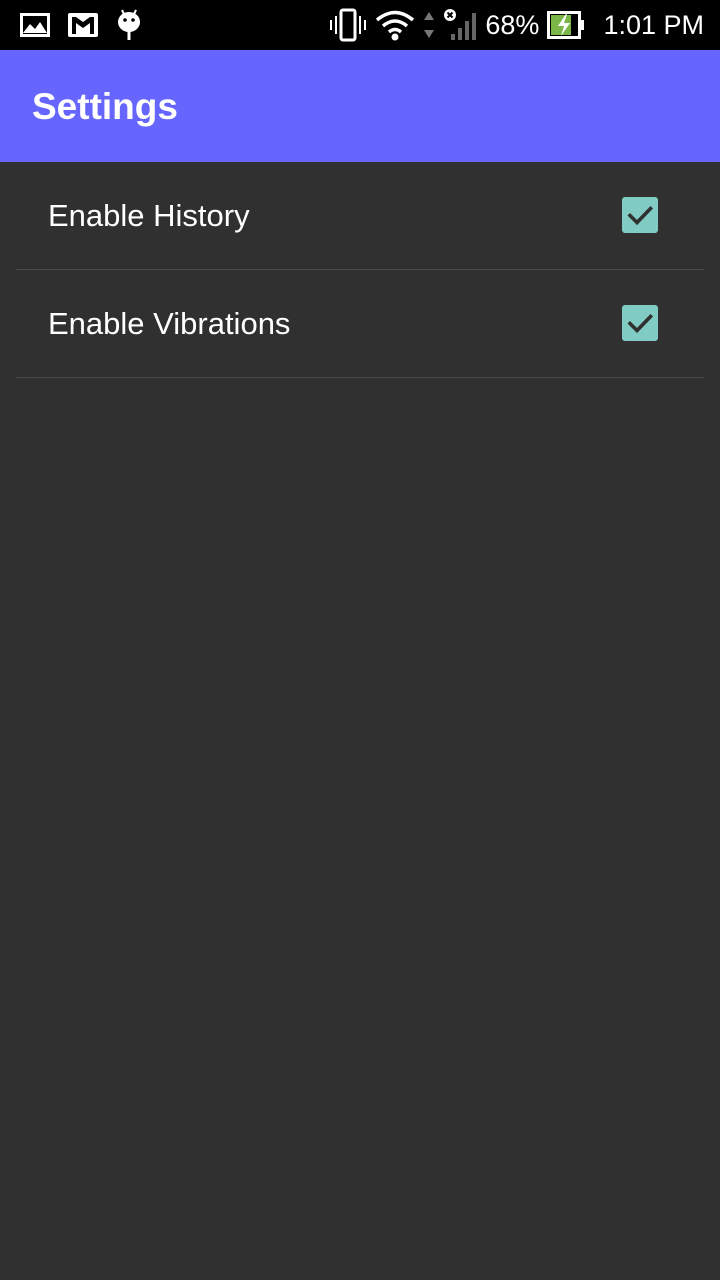 The image size is (720, 1280). I want to click on page-title: Settings, so click(105, 106).